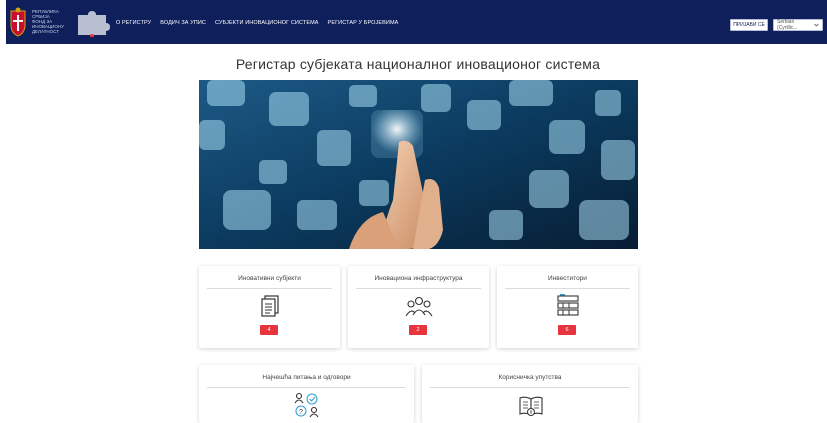 This screenshot has height=423, width=827. I want to click on investors-icon, so click(568, 305).